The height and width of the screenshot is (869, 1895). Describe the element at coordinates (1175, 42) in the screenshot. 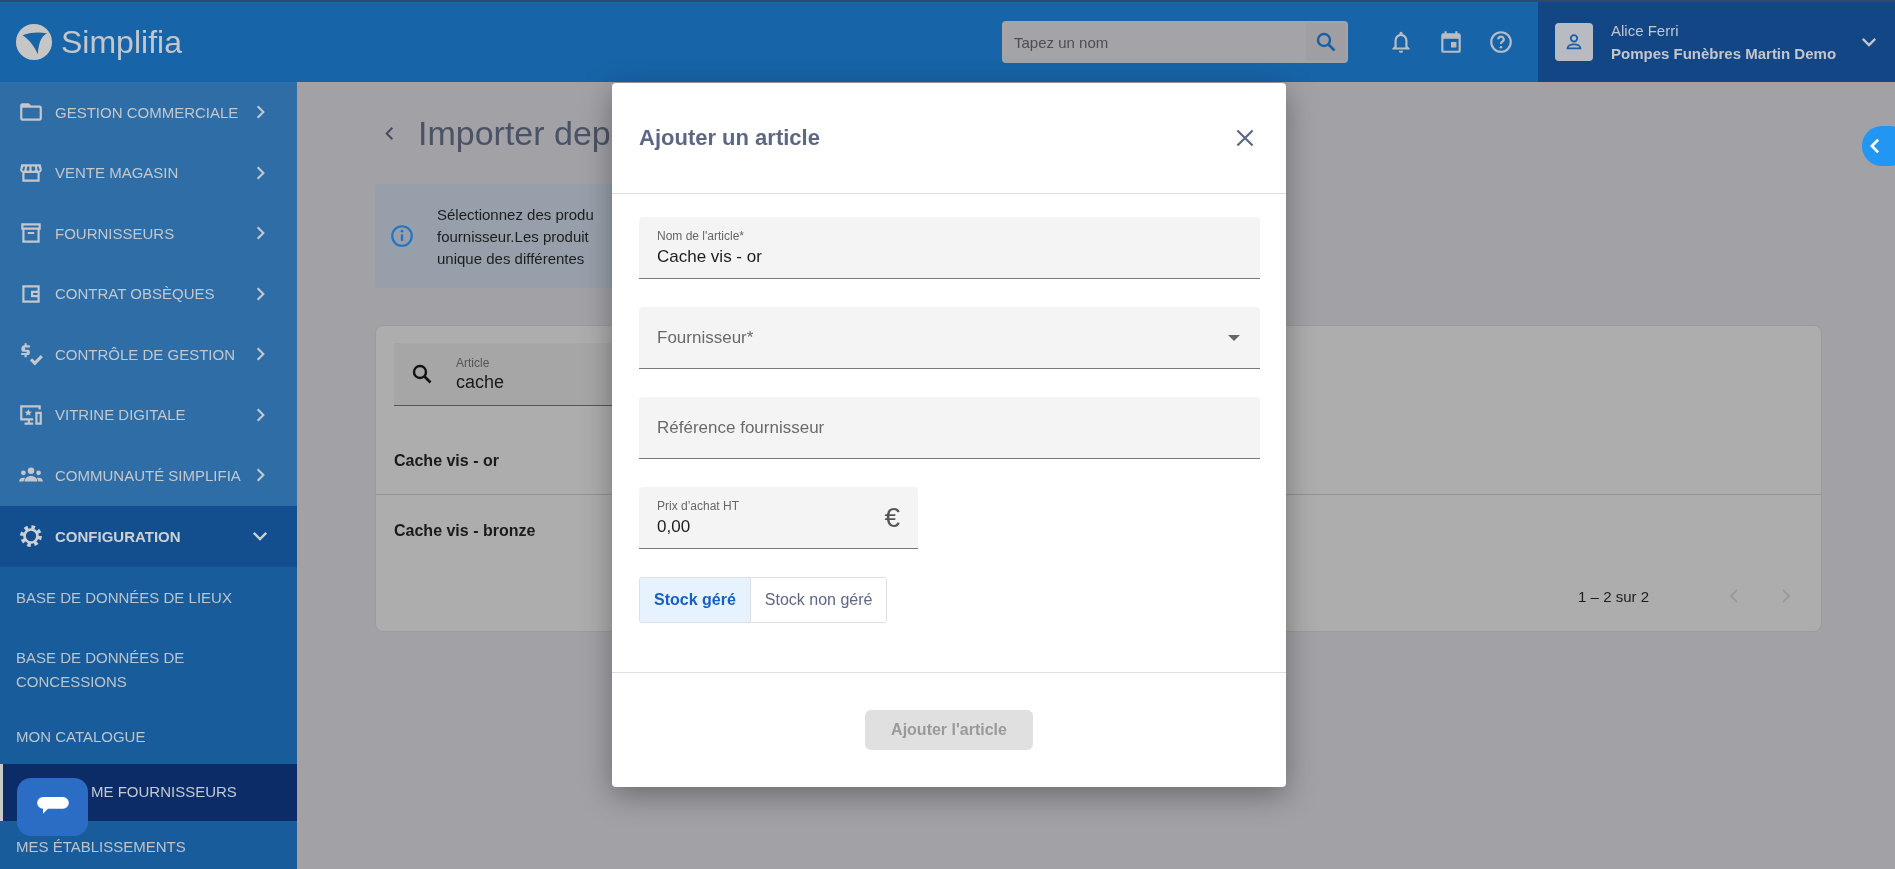

I see `search-field: Tapez un nom` at that location.